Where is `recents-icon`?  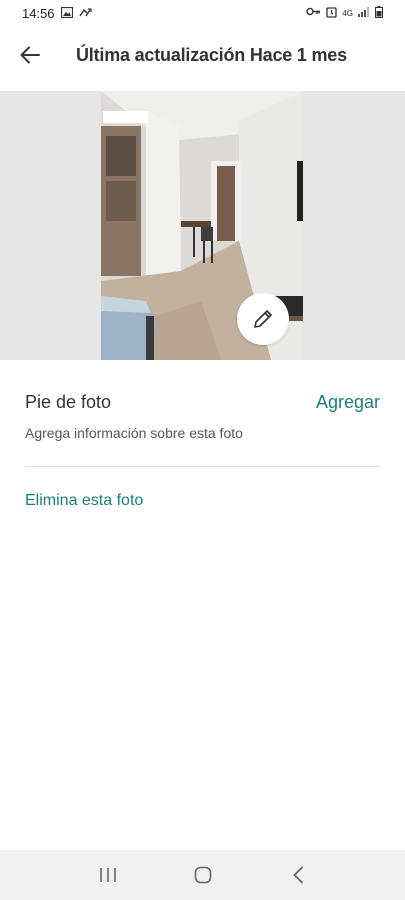
recents-icon is located at coordinates (107, 875).